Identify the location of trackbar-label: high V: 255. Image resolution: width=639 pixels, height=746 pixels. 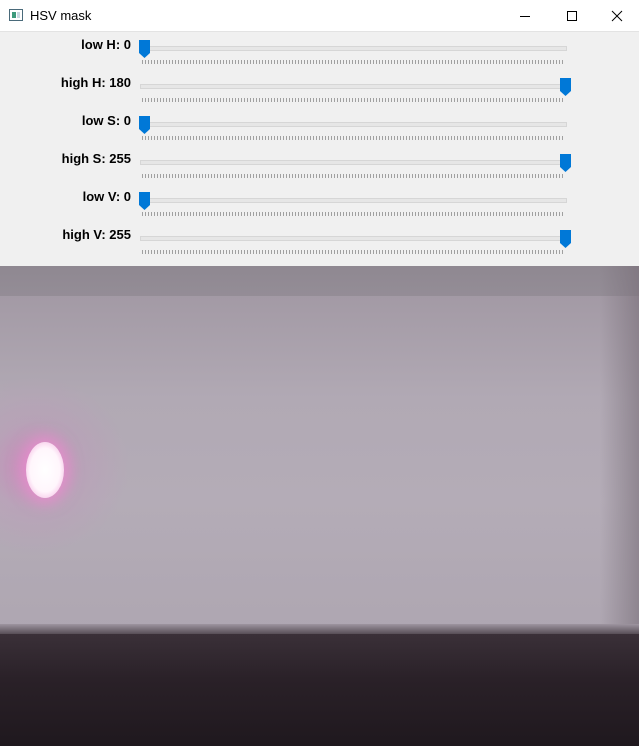
(96, 234).